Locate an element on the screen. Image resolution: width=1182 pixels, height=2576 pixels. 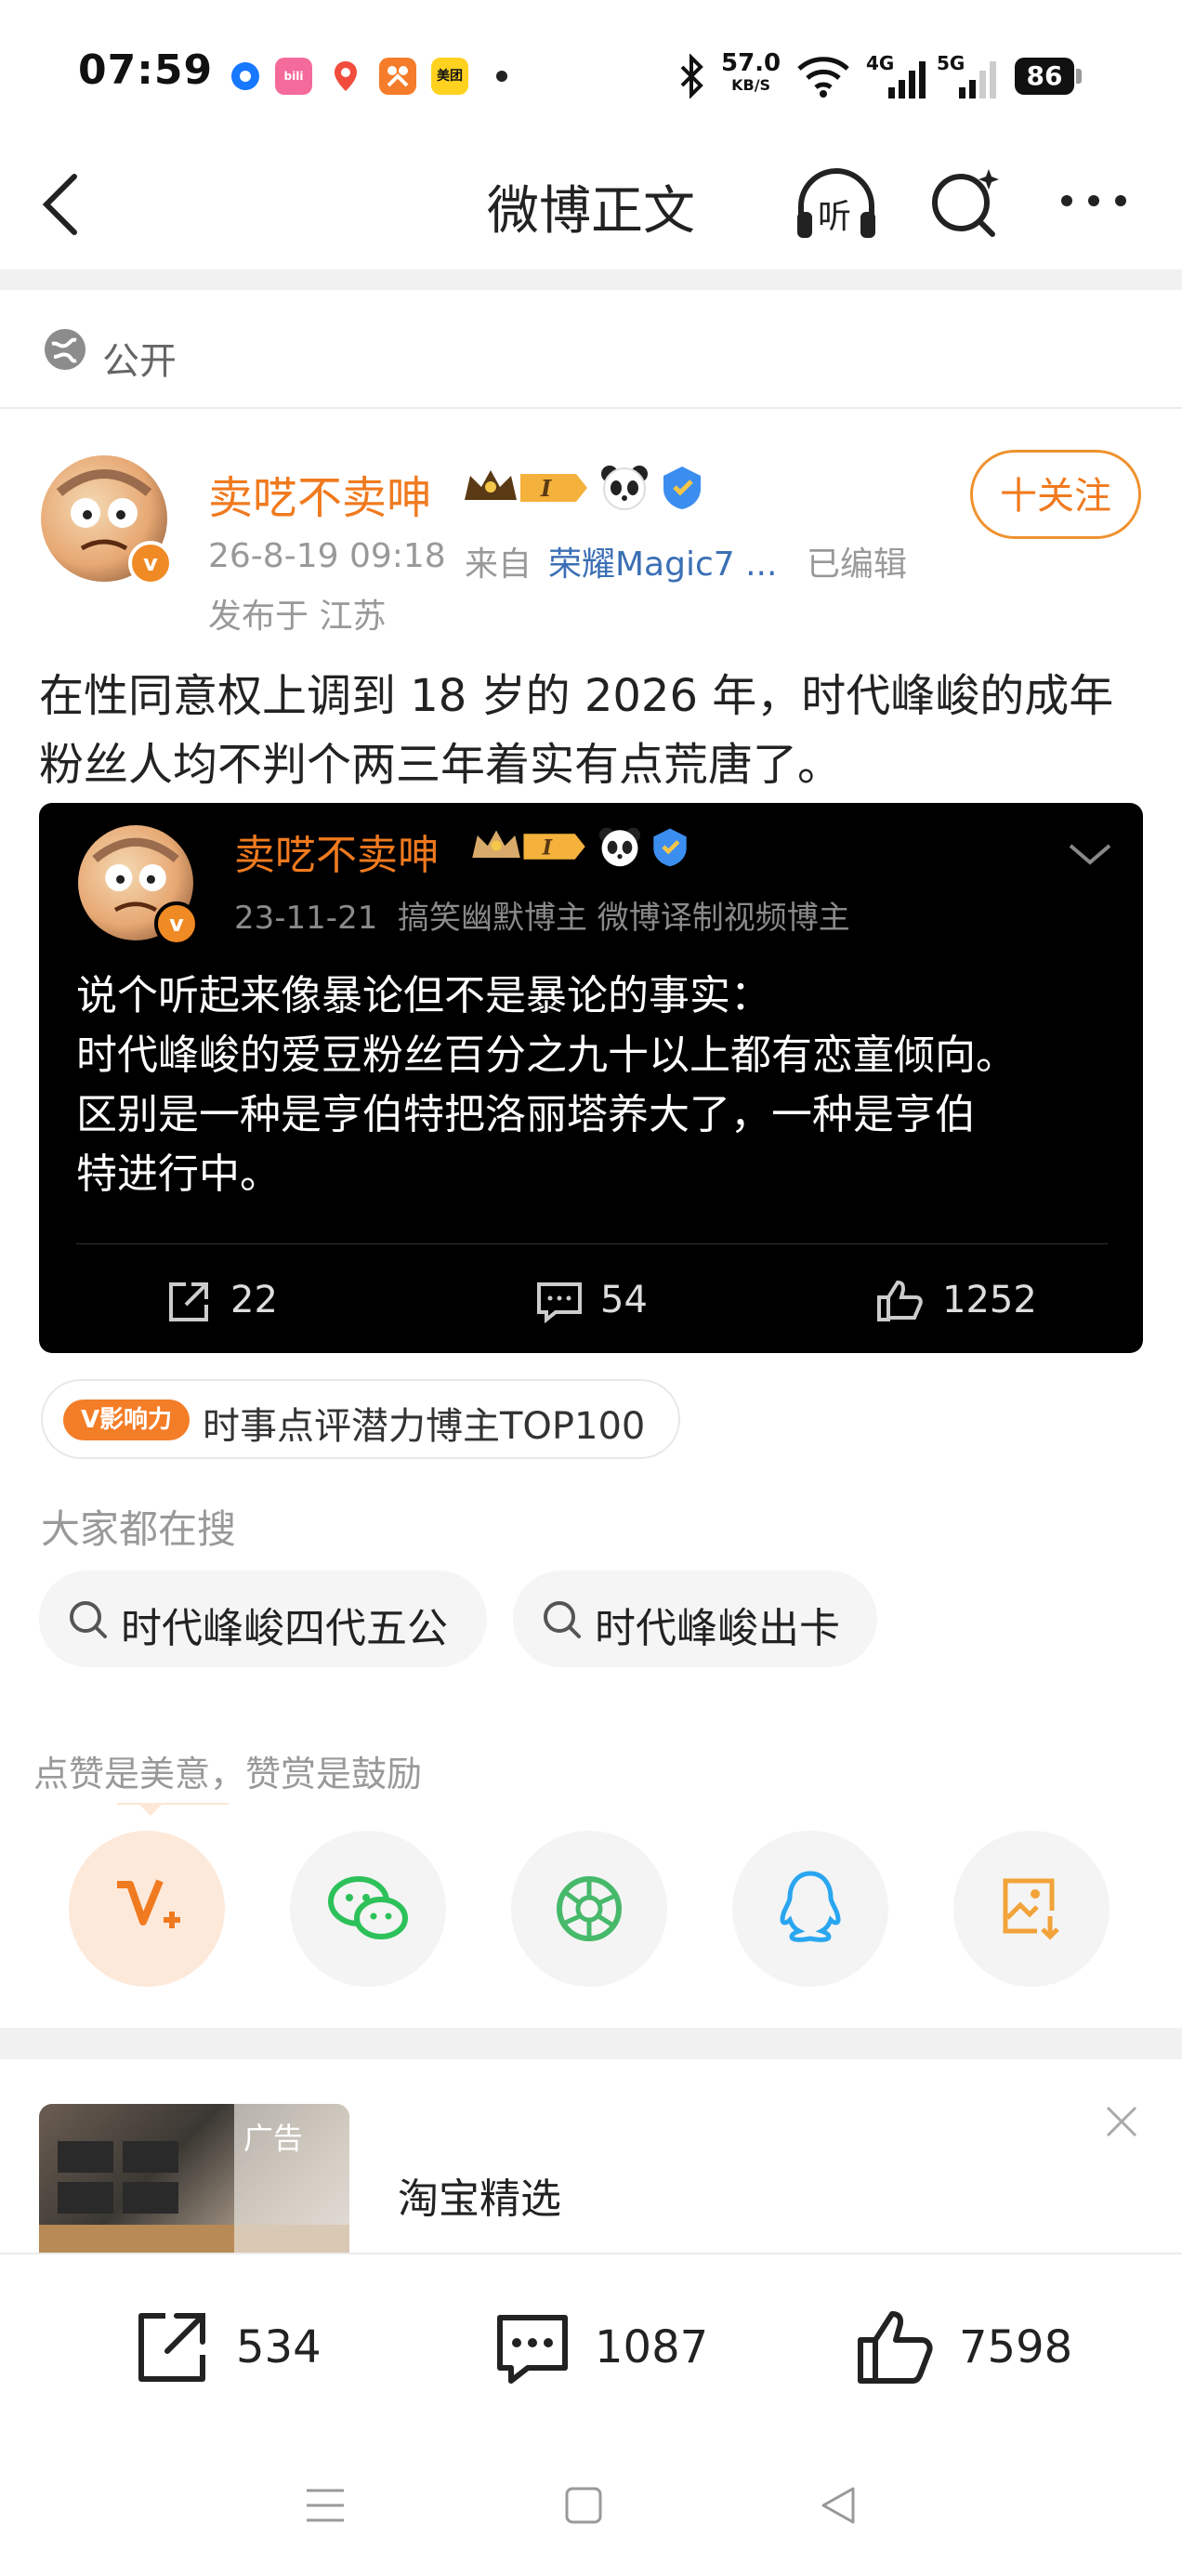
follow-button: 十关注 is located at coordinates (1055, 494).